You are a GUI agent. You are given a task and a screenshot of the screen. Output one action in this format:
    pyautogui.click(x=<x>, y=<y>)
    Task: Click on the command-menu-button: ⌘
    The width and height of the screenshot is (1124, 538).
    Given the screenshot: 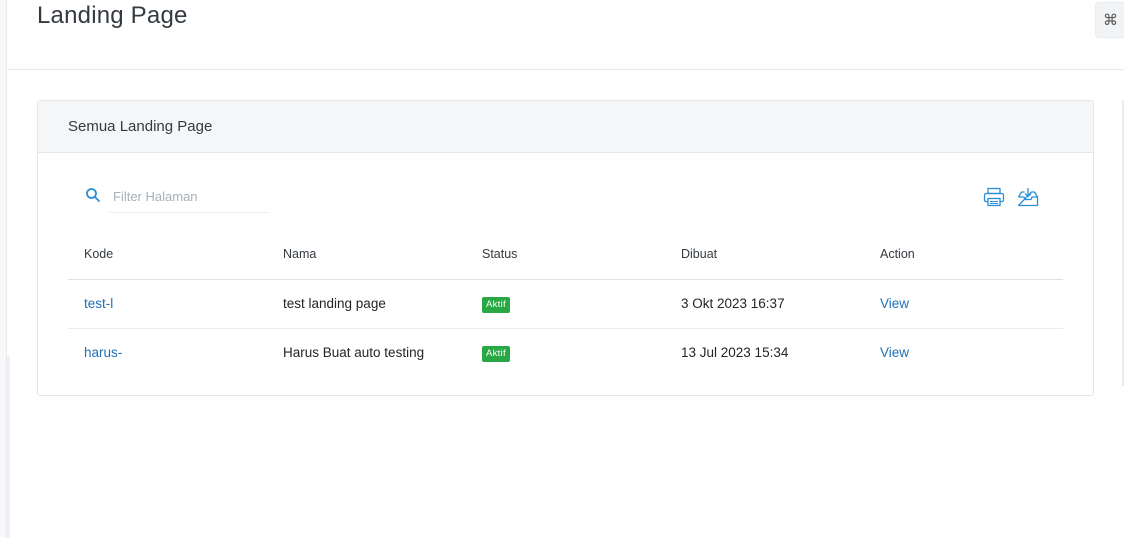 What is the action you would take?
    pyautogui.click(x=1109, y=20)
    